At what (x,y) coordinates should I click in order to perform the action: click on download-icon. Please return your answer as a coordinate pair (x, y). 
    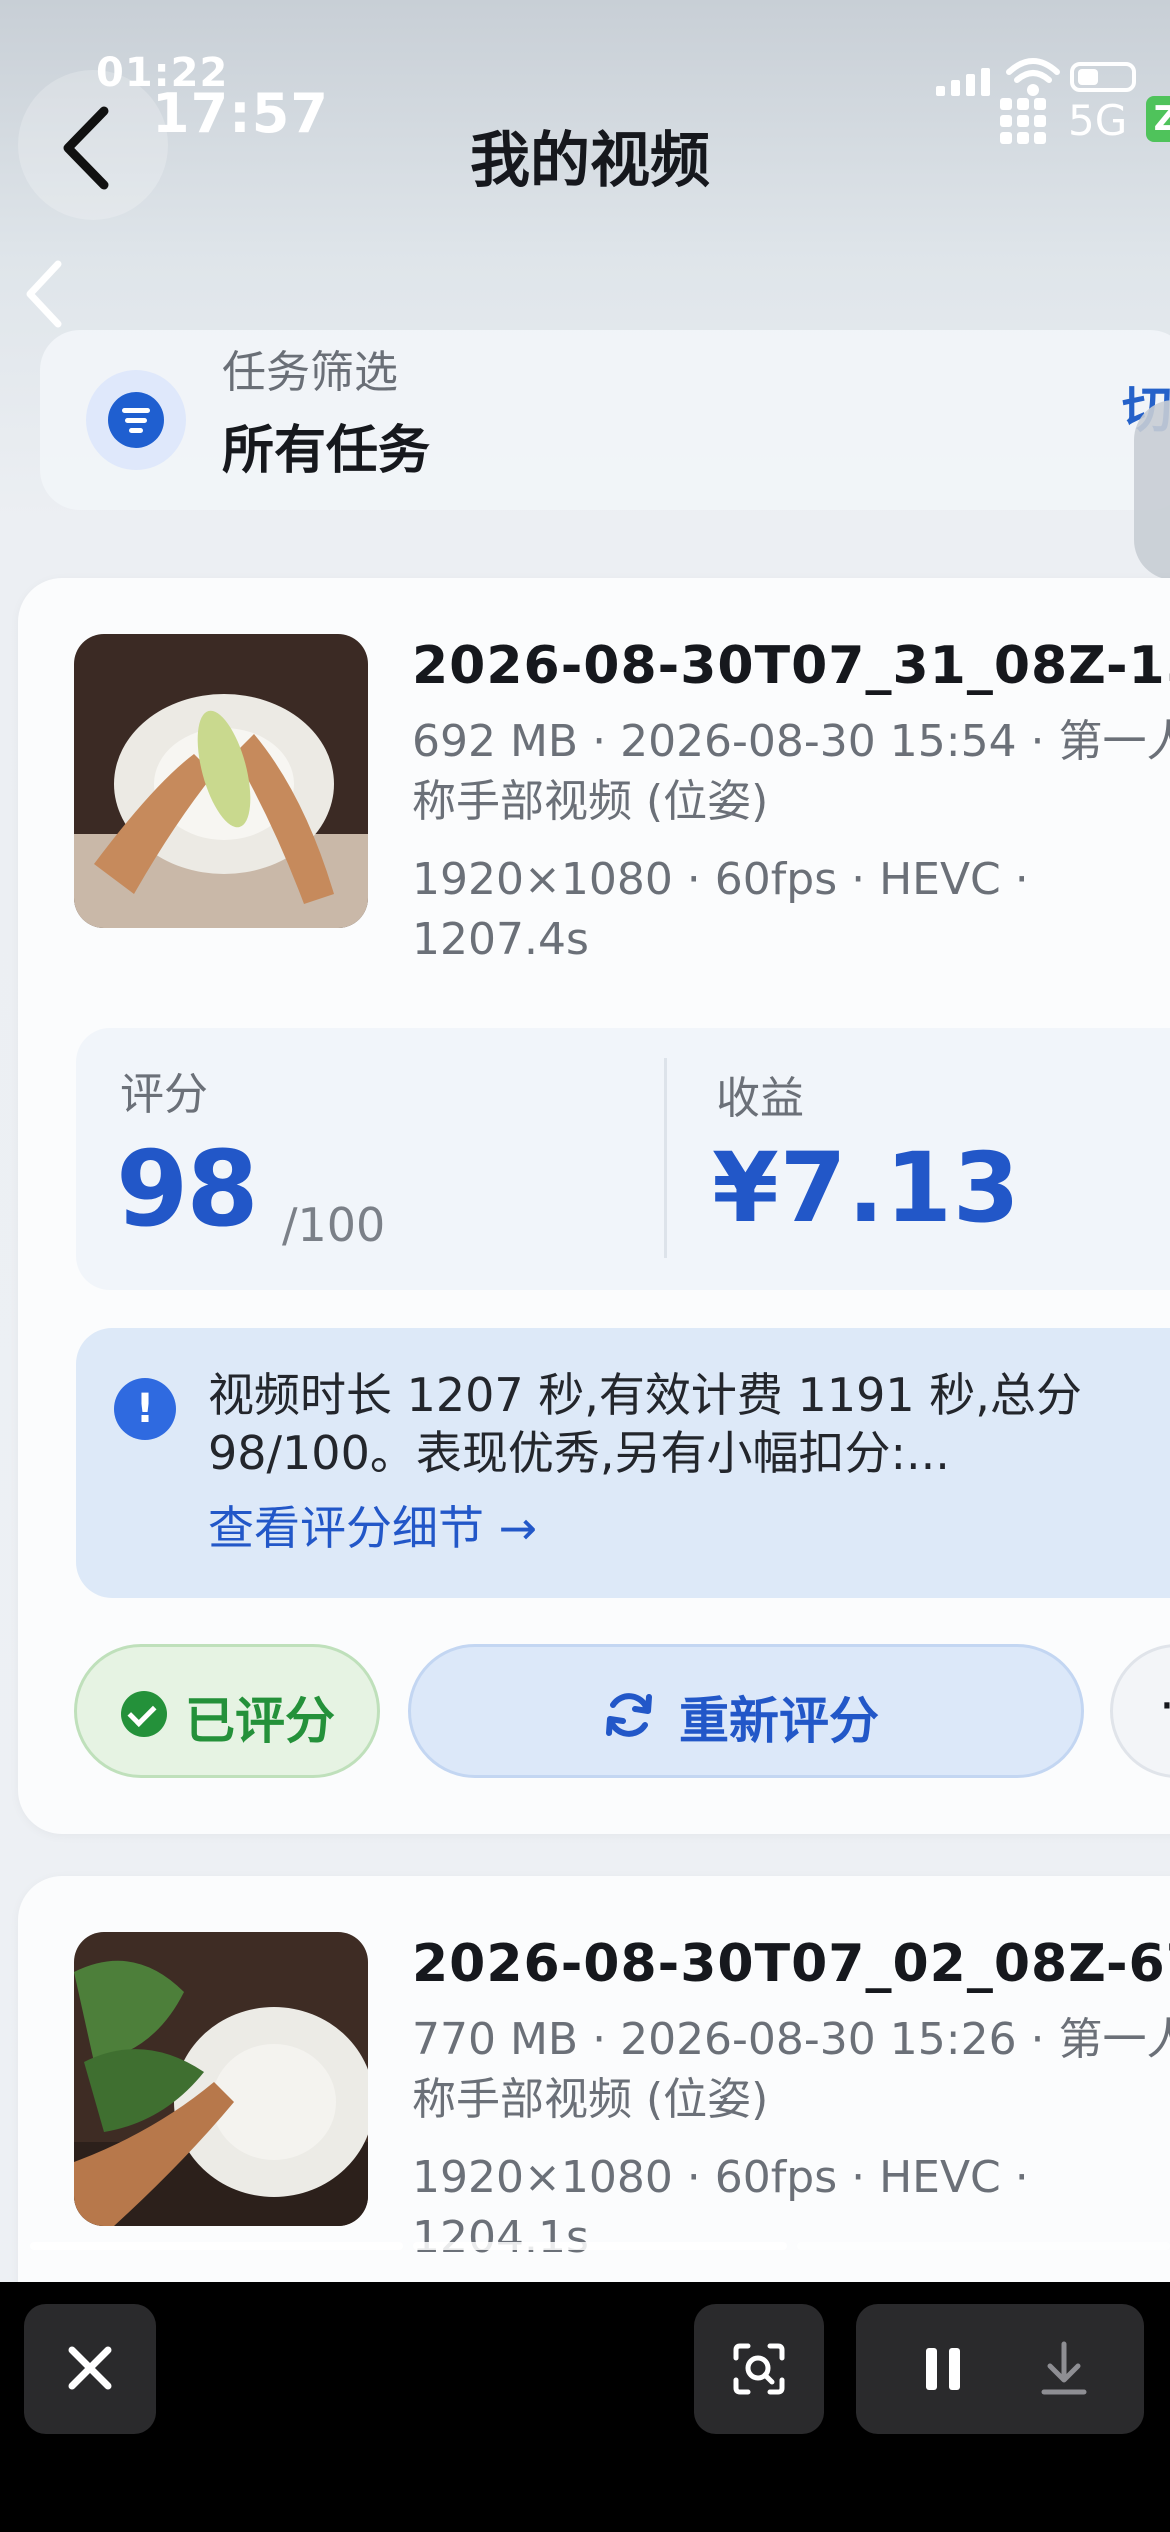
    Looking at the image, I should click on (1064, 2369).